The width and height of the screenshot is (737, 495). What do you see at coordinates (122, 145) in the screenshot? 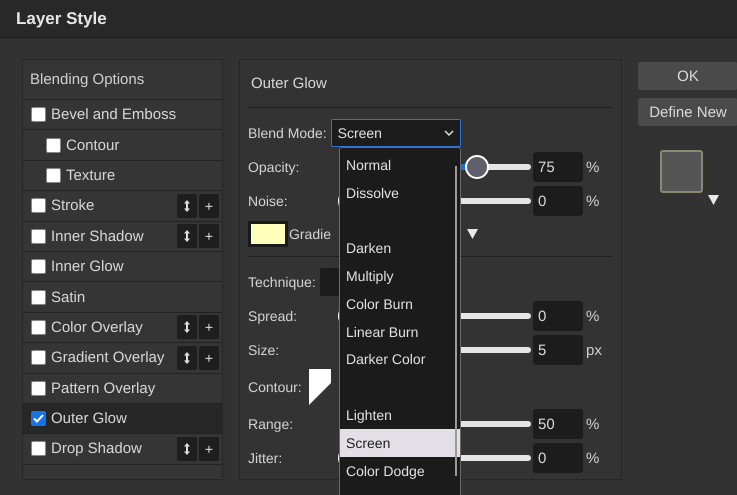
I see `style-list-item: Contour` at bounding box center [122, 145].